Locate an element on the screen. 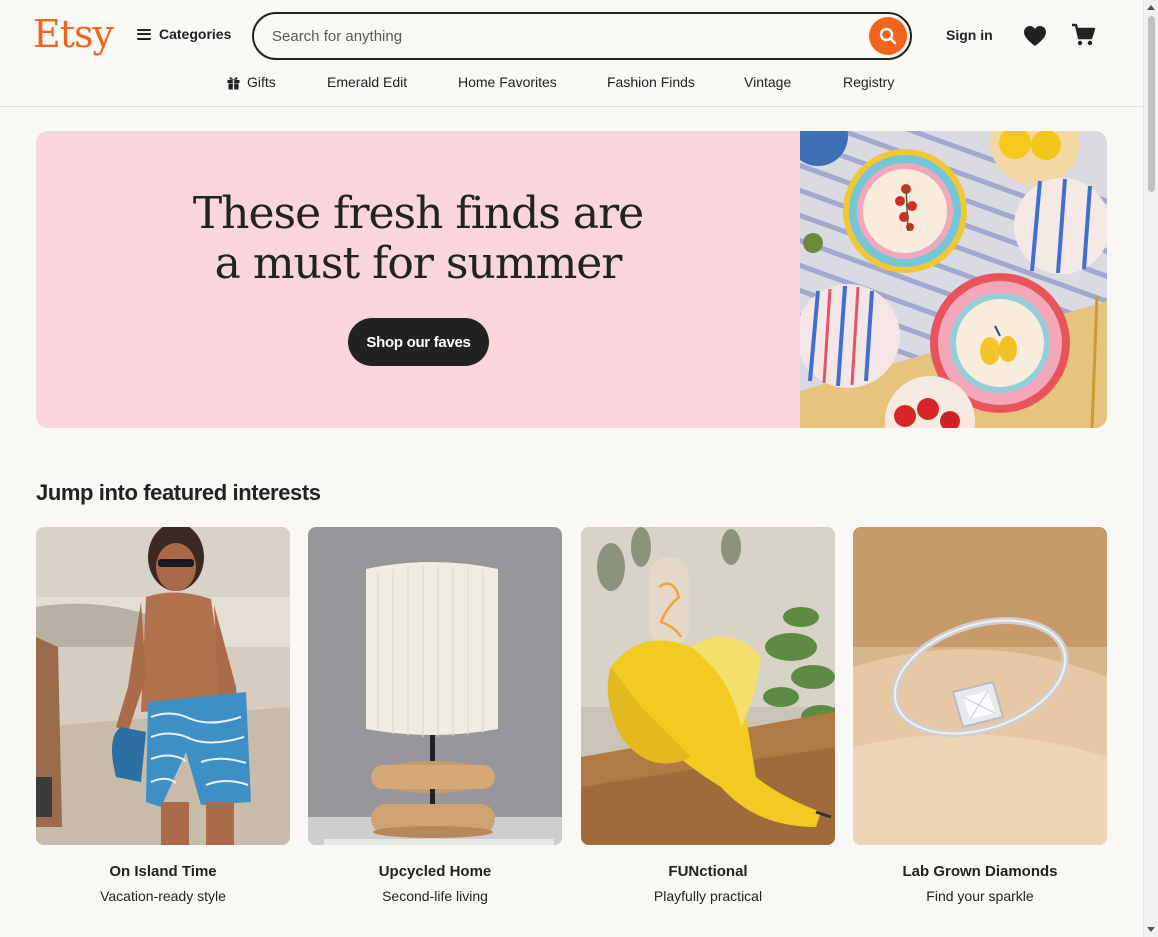 Image resolution: width=1158 pixels, height=937 pixels. nav-item-vintage: Vintage is located at coordinates (767, 82).